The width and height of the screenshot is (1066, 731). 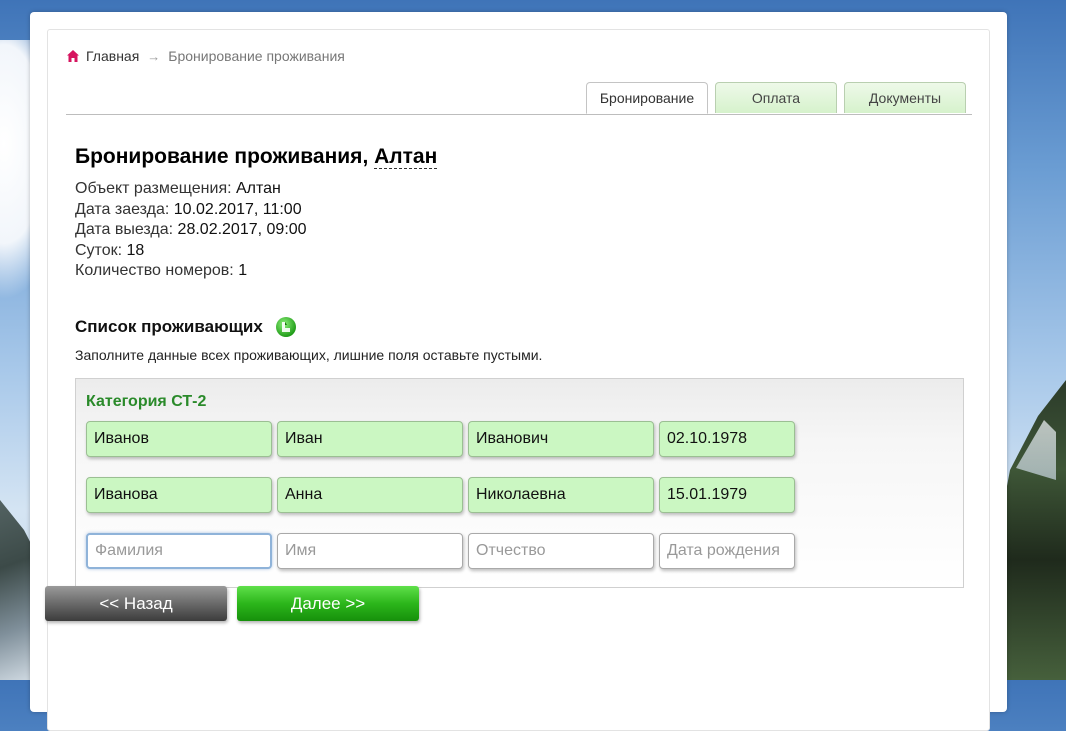 What do you see at coordinates (135, 250) in the screenshot?
I see `info-days-value: 18` at bounding box center [135, 250].